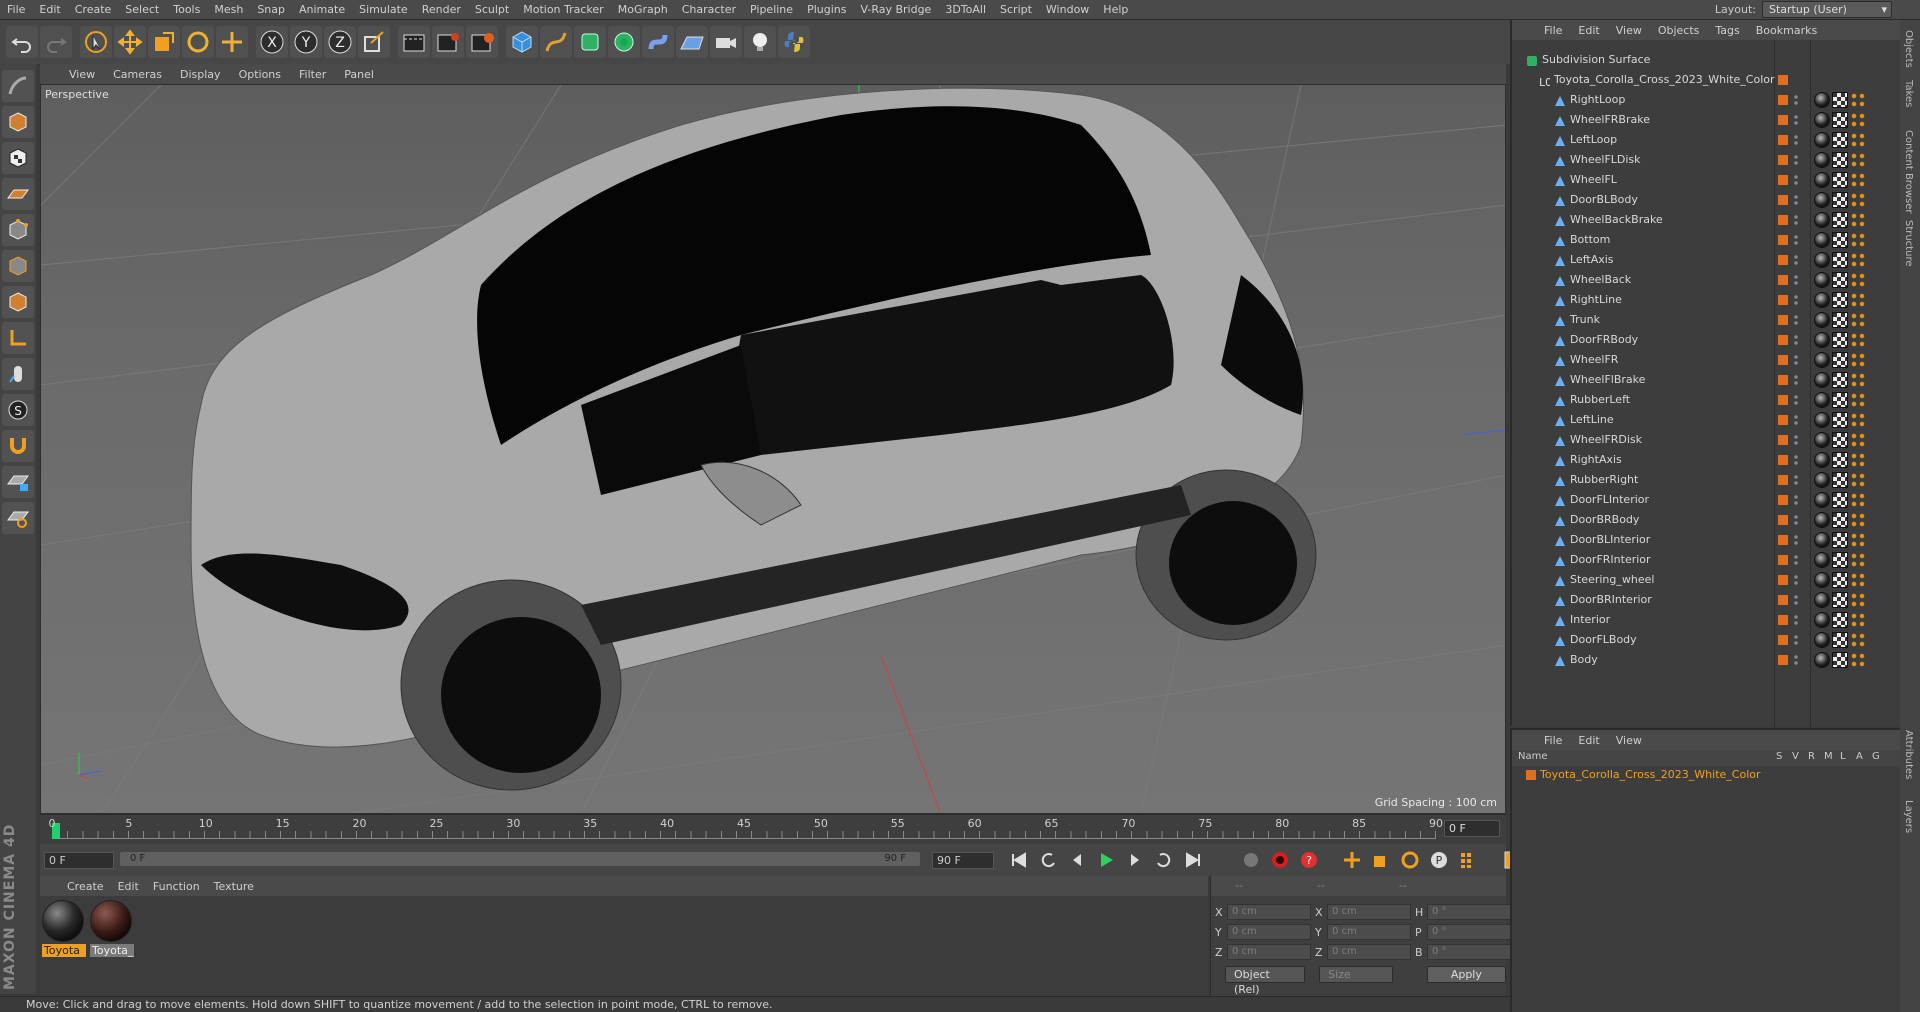  What do you see at coordinates (18, 482) in the screenshot?
I see `workplane-lock-icon` at bounding box center [18, 482].